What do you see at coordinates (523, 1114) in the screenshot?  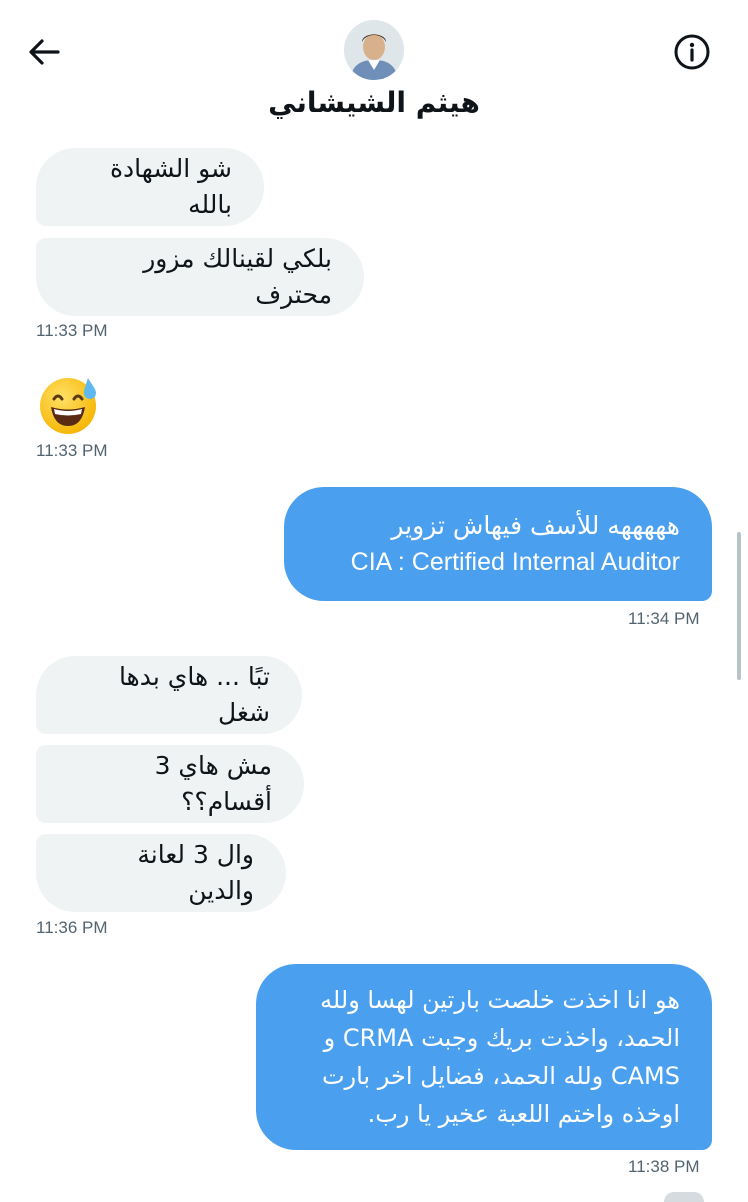 I see `message-text-line: اوخذه واختم اللعبة عخير يا رب.` at bounding box center [523, 1114].